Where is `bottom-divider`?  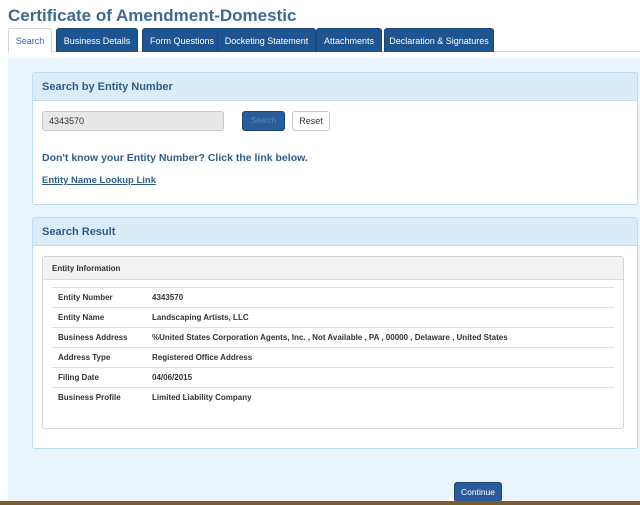
bottom-divider is located at coordinates (320, 503).